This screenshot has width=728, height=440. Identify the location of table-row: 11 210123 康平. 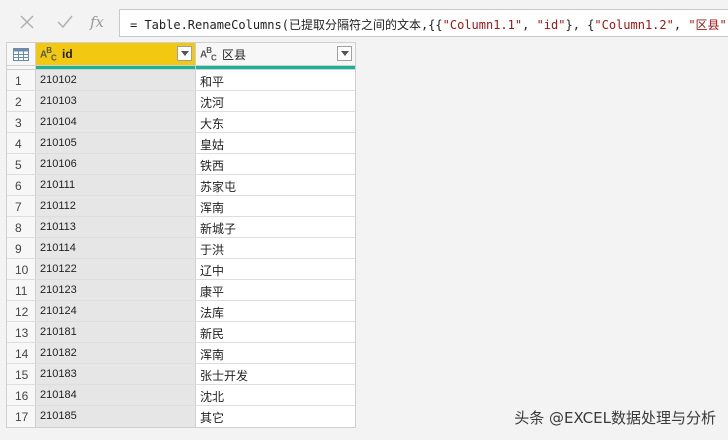
(181, 290).